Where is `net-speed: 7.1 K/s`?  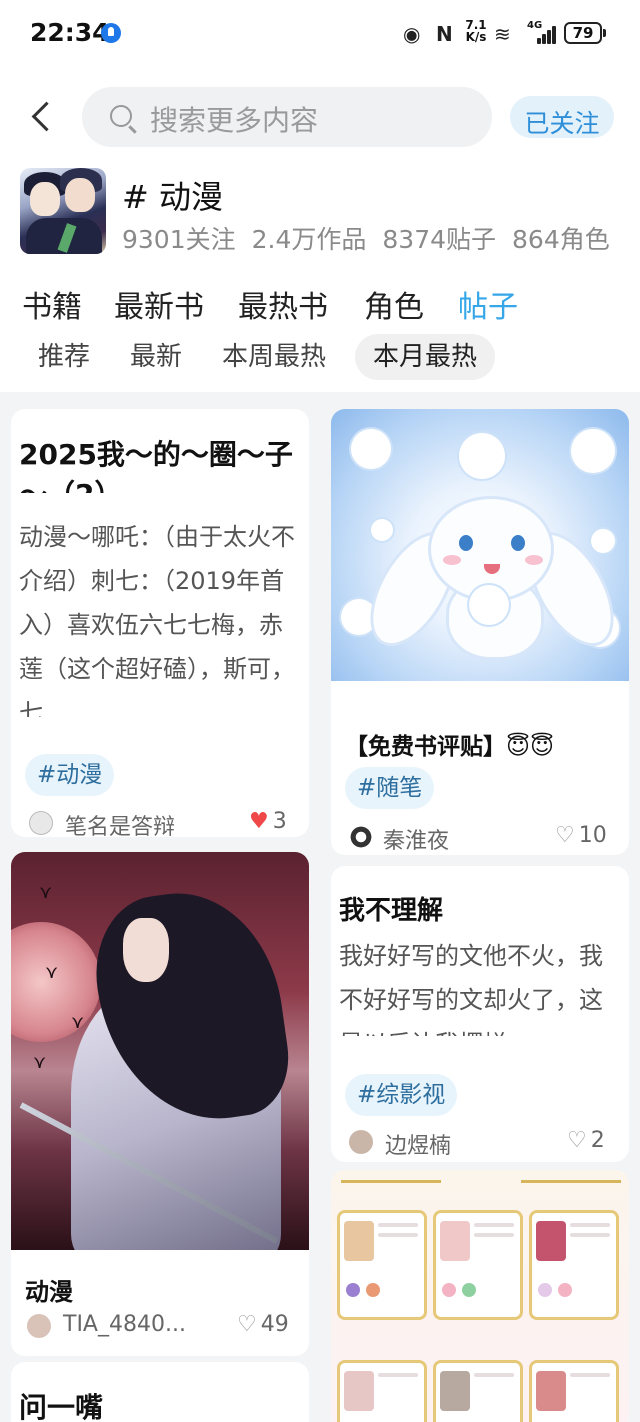
net-speed: 7.1 K/s is located at coordinates (476, 31).